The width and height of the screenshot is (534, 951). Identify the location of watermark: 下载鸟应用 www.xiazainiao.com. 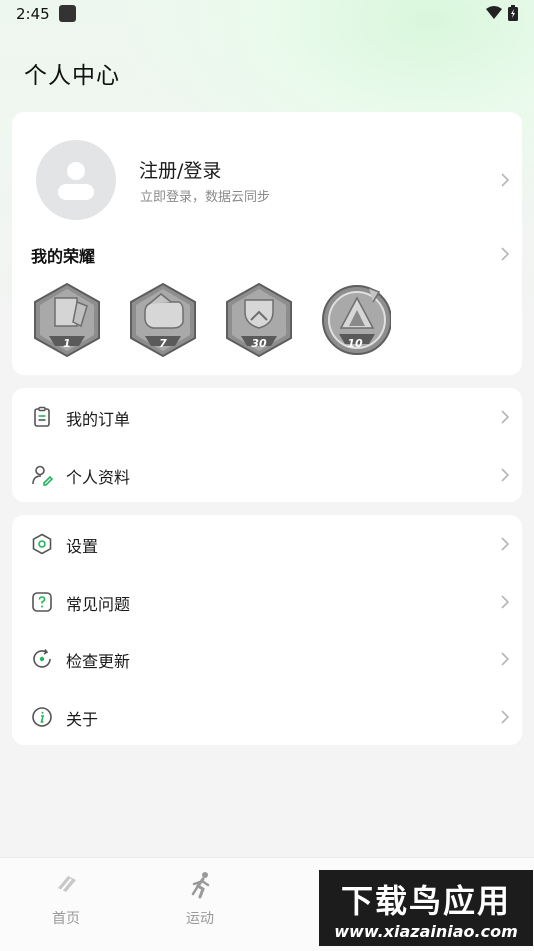
(426, 908).